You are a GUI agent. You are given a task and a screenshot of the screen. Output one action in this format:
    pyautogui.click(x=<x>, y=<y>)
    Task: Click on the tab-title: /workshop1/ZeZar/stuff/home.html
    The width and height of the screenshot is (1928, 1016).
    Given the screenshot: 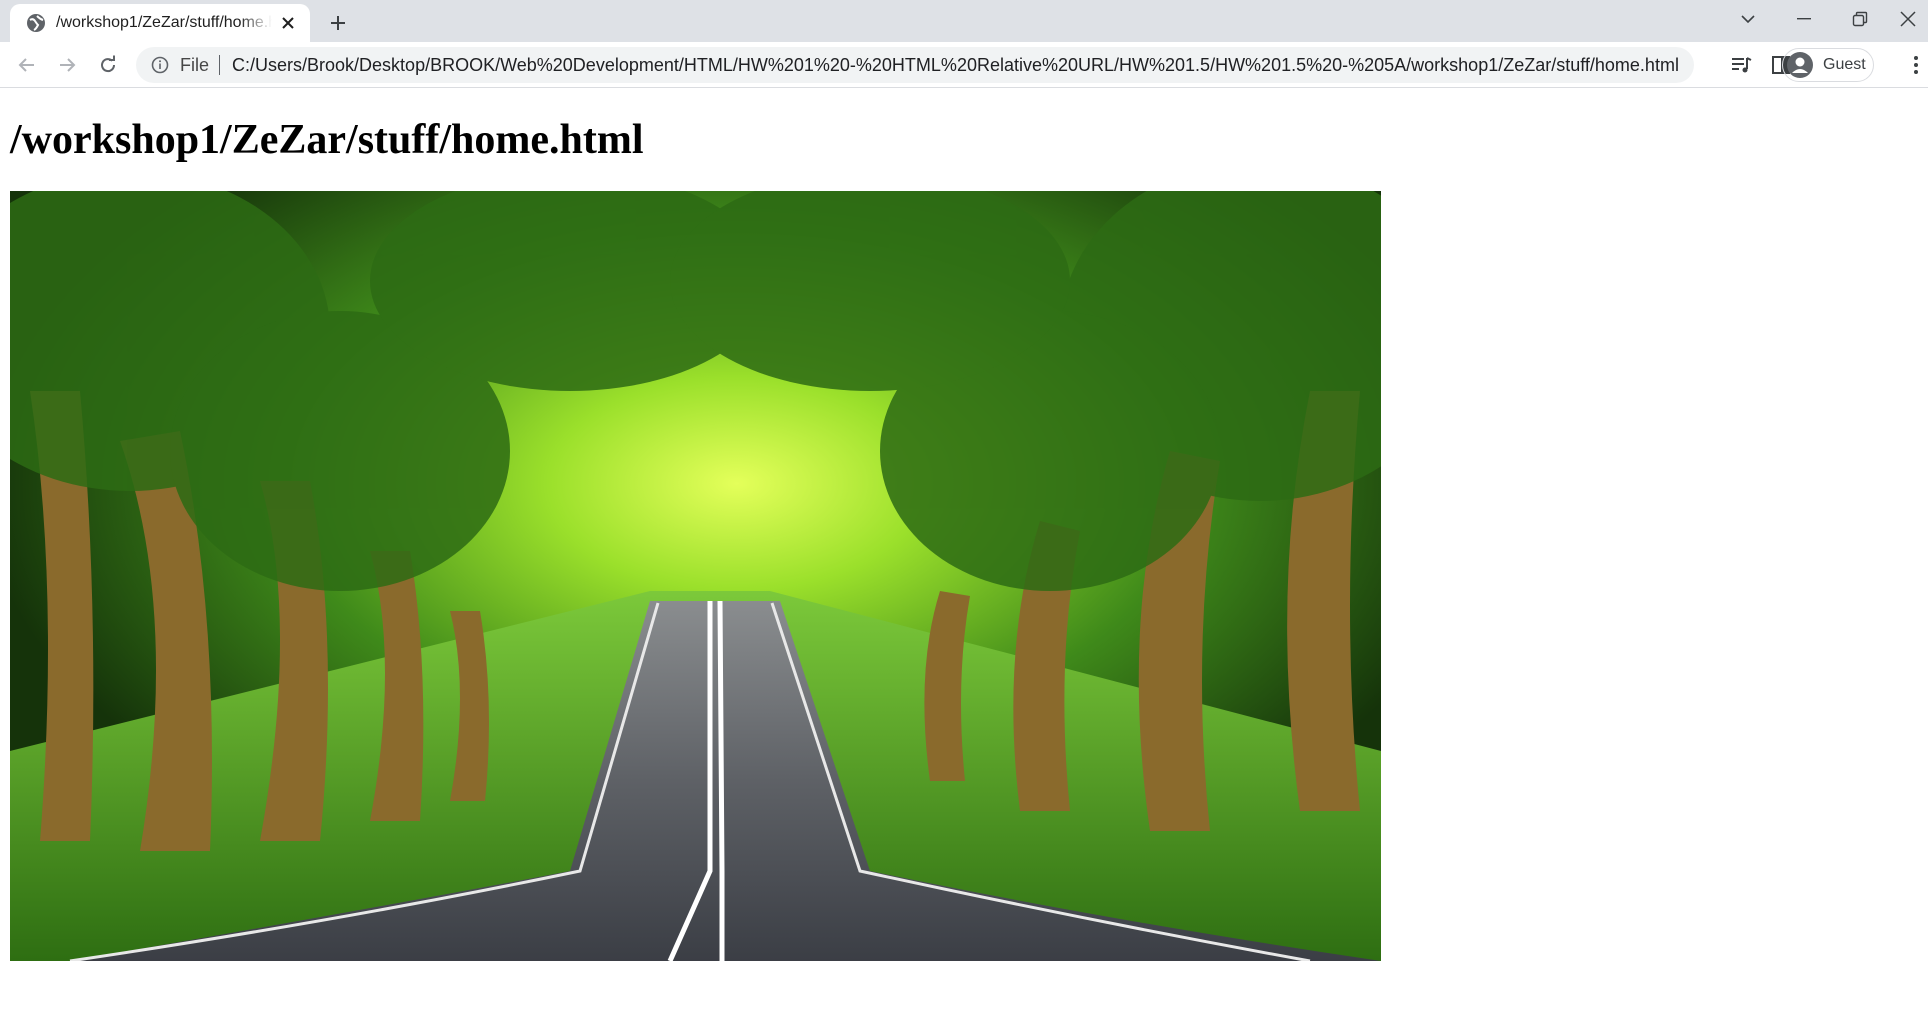 What is the action you would take?
    pyautogui.click(x=164, y=22)
    